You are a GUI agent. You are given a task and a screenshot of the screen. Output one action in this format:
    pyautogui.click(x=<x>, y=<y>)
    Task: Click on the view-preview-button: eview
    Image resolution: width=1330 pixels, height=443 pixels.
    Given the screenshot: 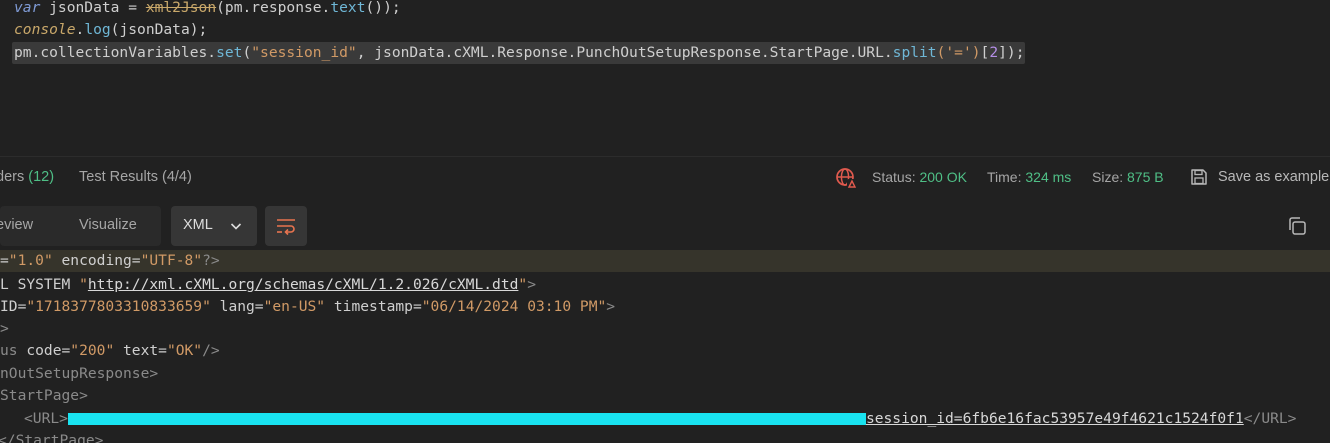 What is the action you would take?
    pyautogui.click(x=16, y=225)
    